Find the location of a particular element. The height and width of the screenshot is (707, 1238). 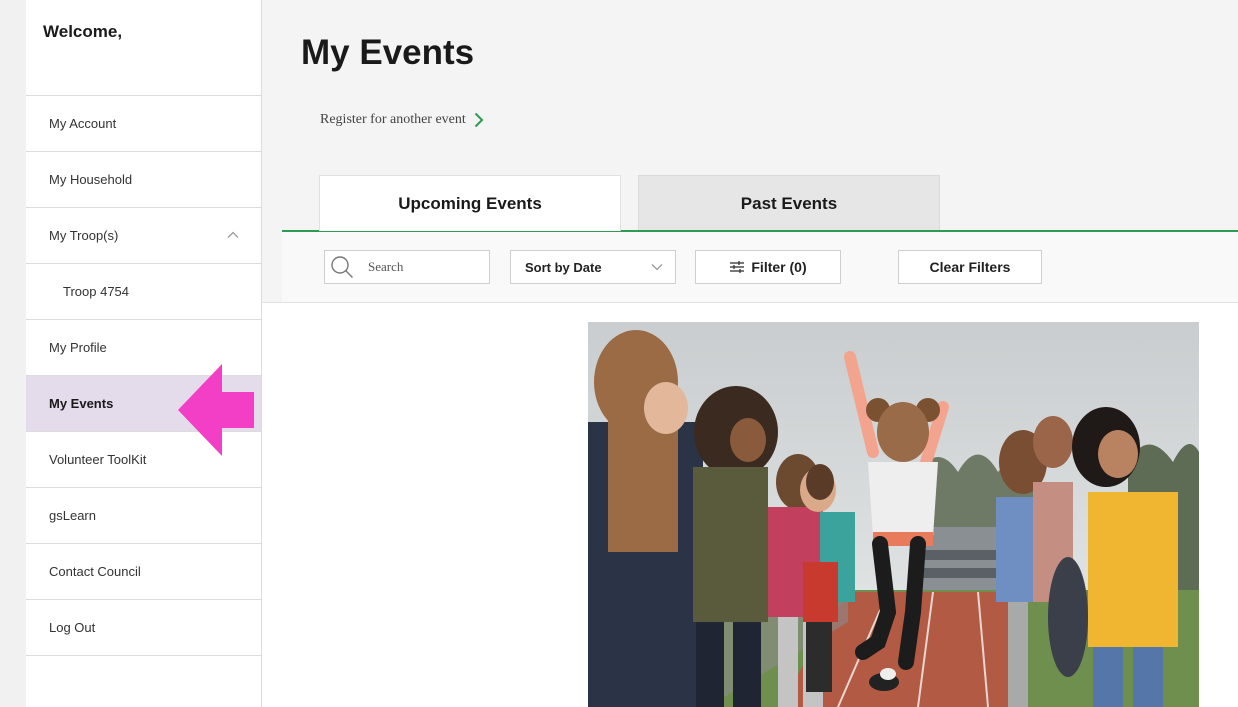

left-gutter is located at coordinates (13, 353).